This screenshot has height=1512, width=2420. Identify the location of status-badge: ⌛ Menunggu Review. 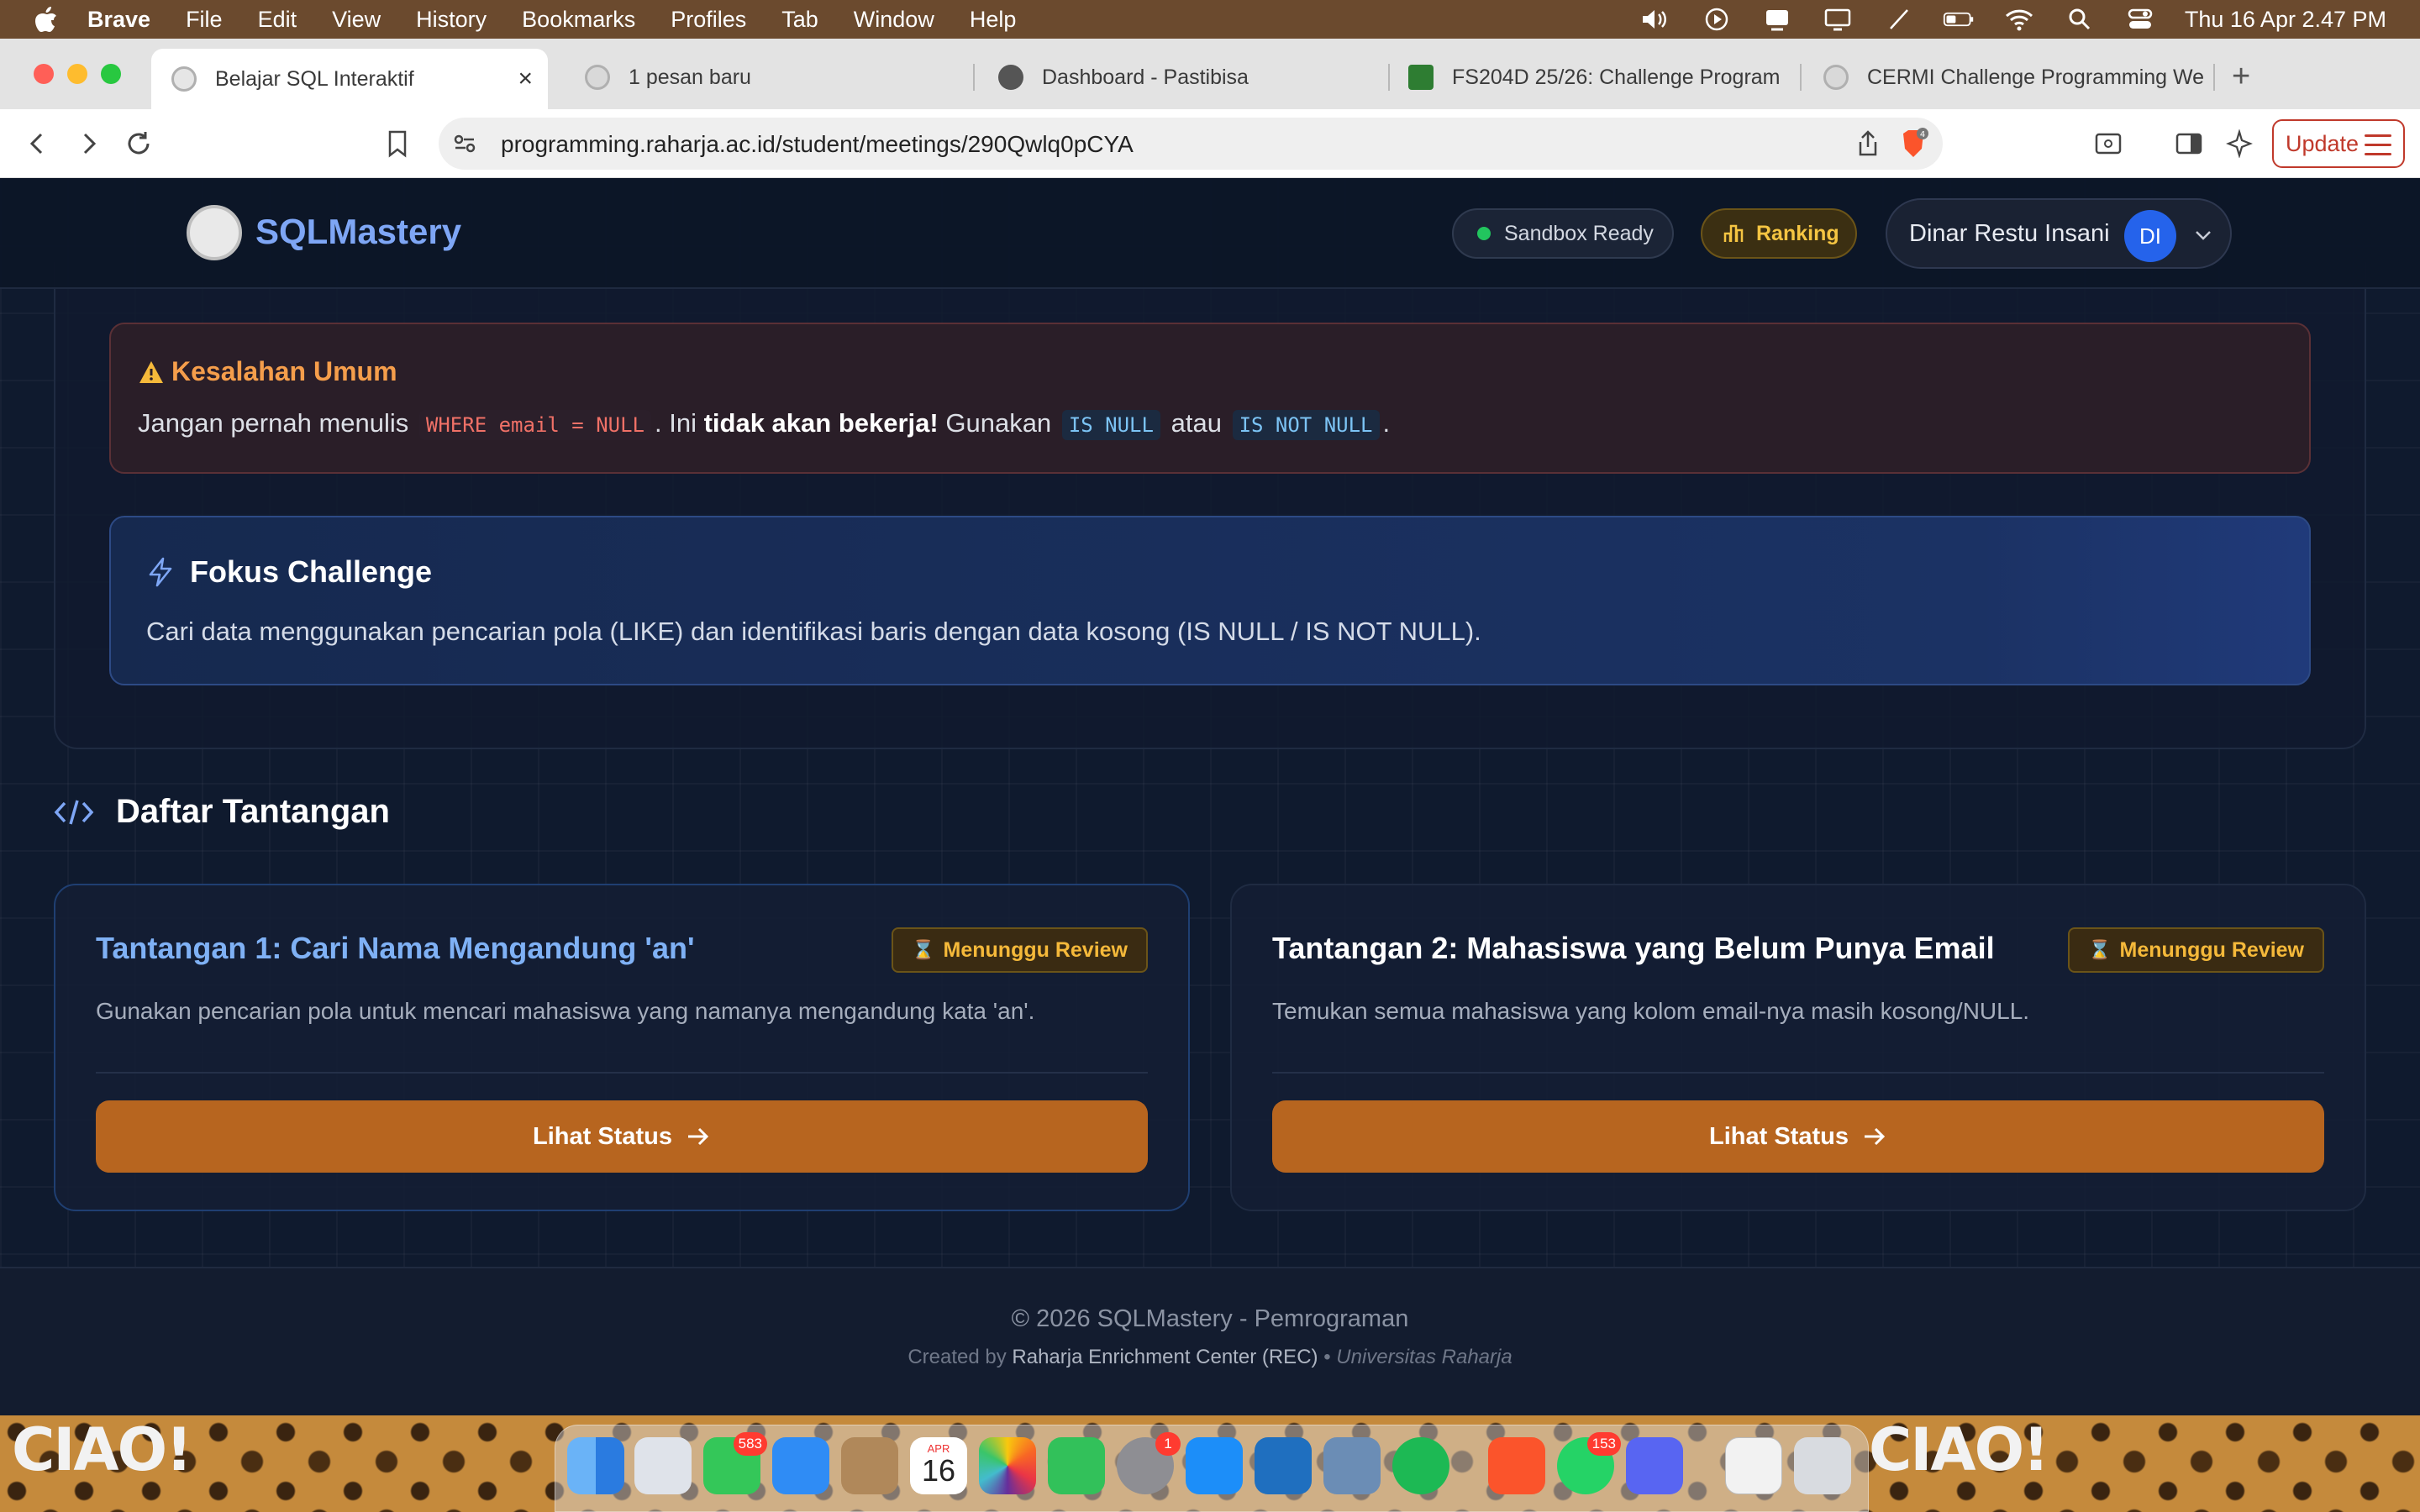
(2196, 950).